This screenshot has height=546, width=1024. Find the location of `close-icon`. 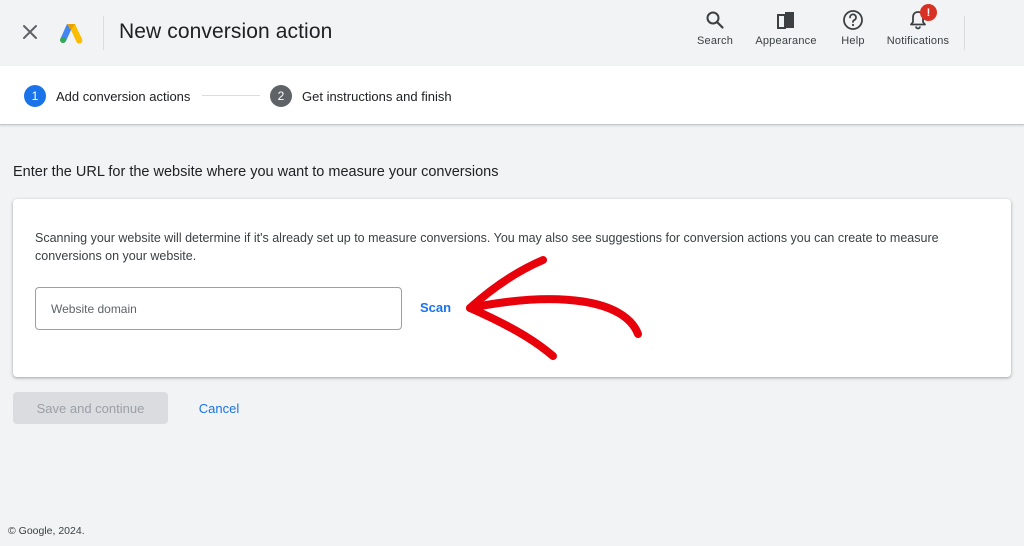

close-icon is located at coordinates (30, 32).